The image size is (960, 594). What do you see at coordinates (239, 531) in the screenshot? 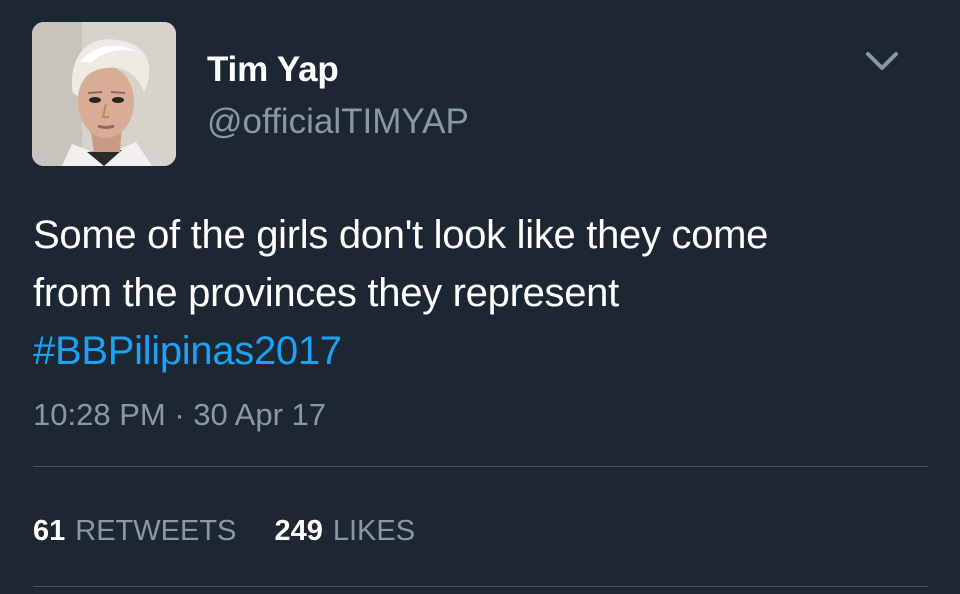
I see `engagement-stats: 61 RETWEETS 249 LIKES` at bounding box center [239, 531].